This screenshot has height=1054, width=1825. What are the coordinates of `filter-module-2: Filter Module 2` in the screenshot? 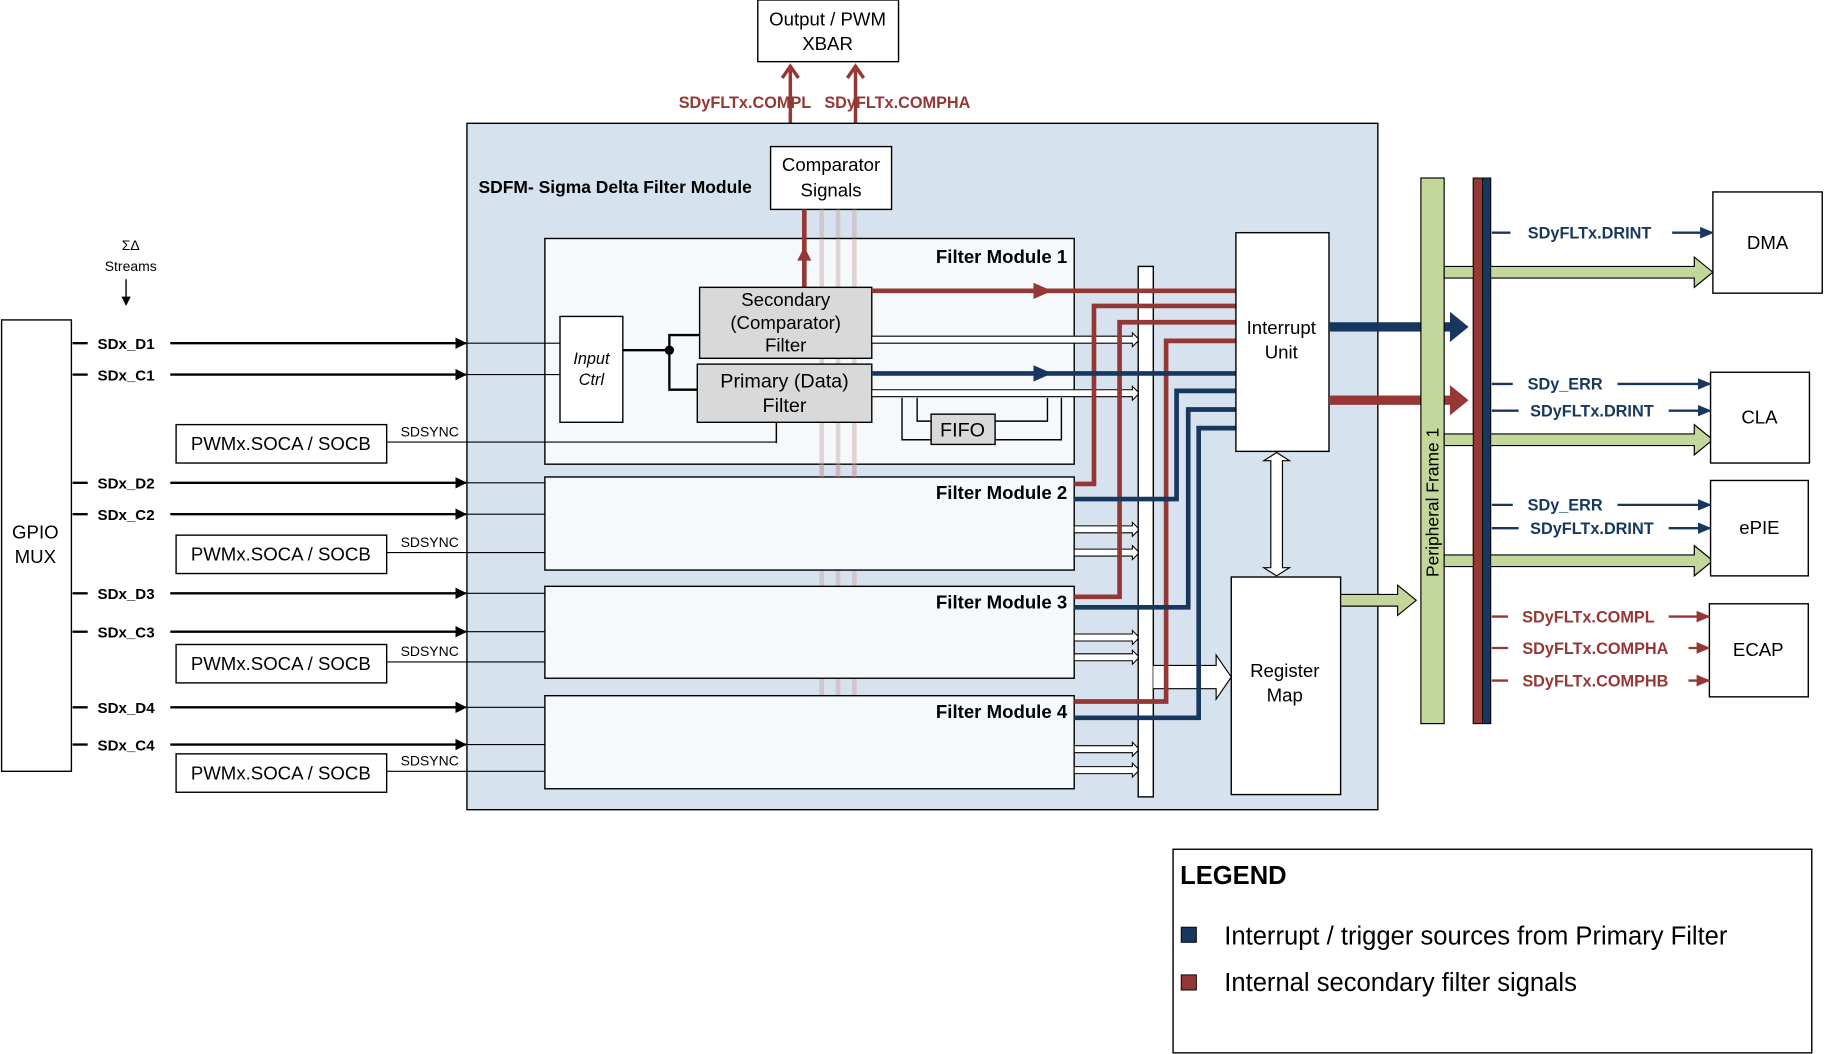 It's located at (809, 523).